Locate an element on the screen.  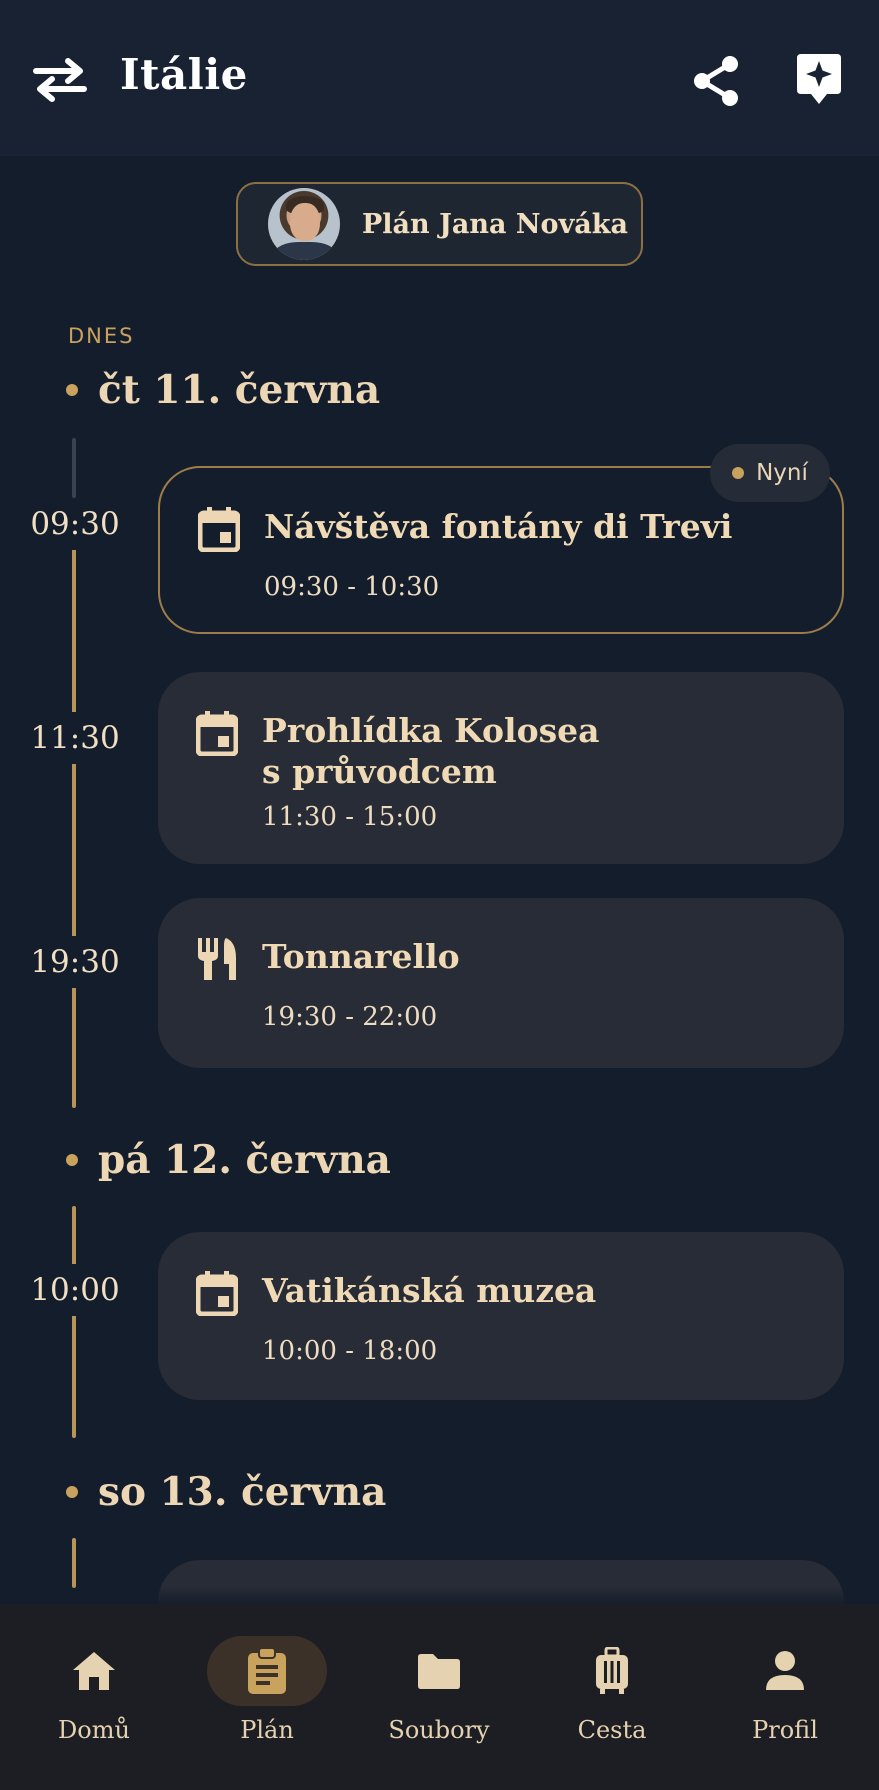
nav-item-plan: Plán is located at coordinates (267, 1697).